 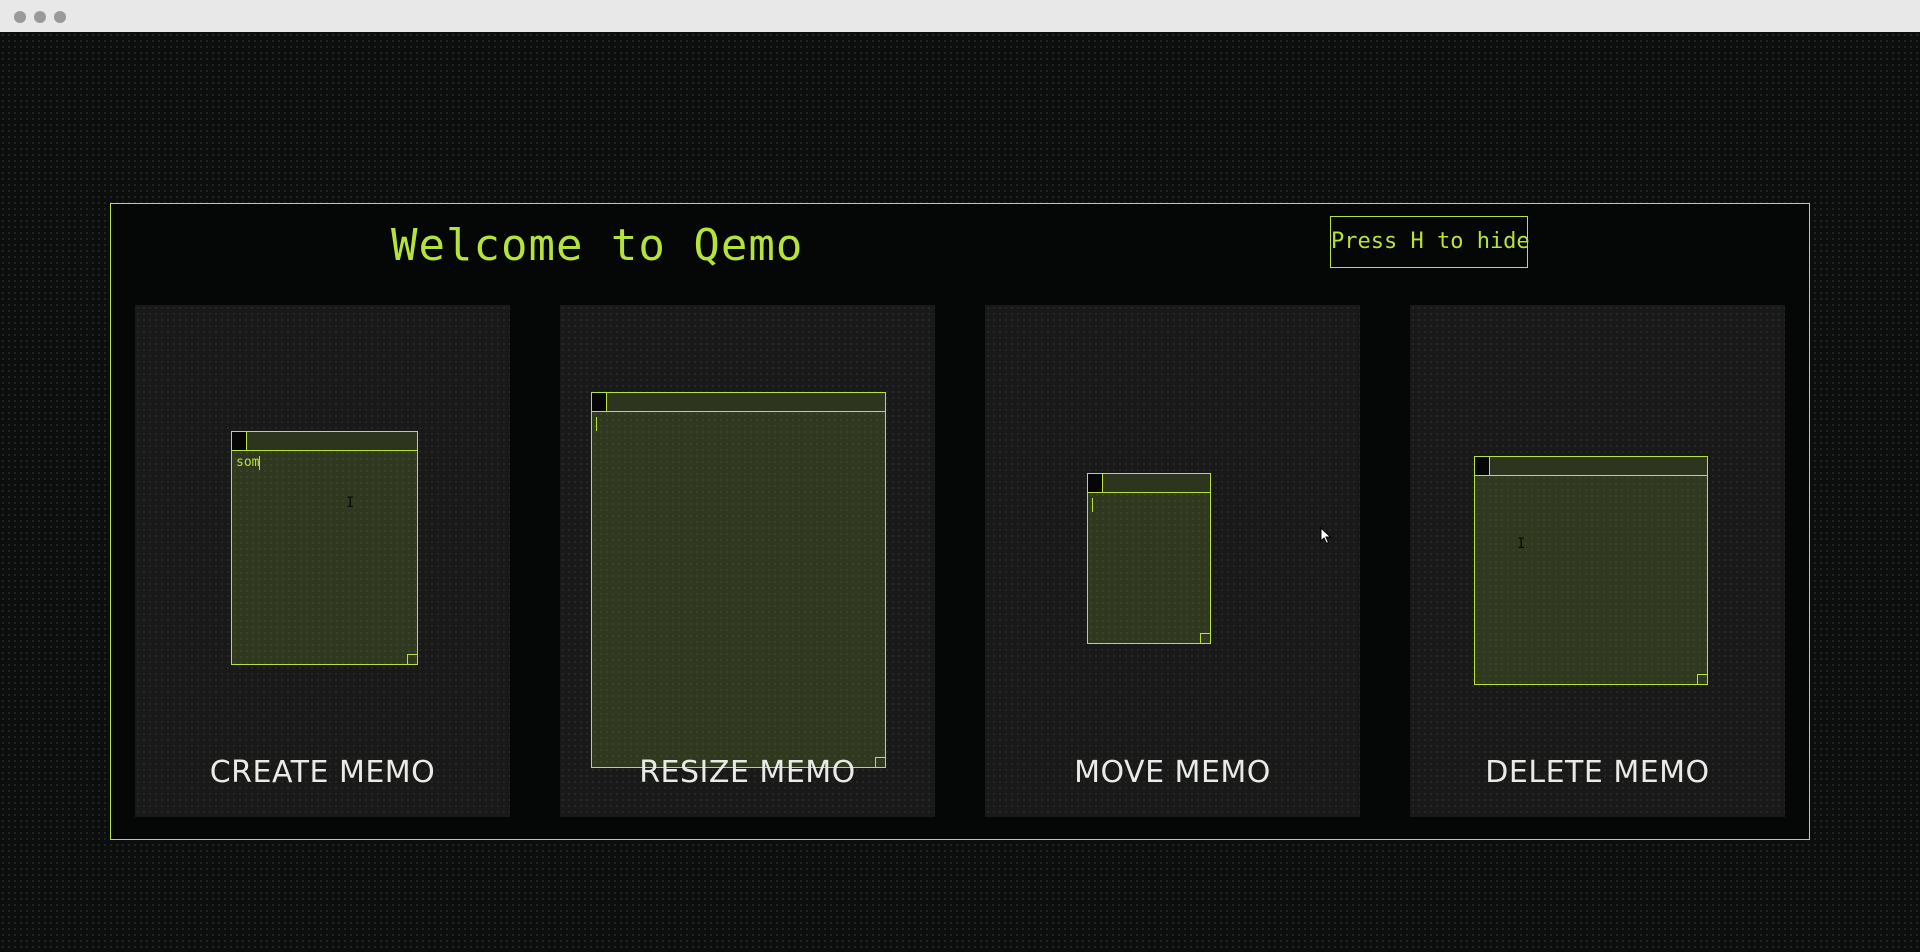 I want to click on memo-window: som I, so click(x=324, y=548).